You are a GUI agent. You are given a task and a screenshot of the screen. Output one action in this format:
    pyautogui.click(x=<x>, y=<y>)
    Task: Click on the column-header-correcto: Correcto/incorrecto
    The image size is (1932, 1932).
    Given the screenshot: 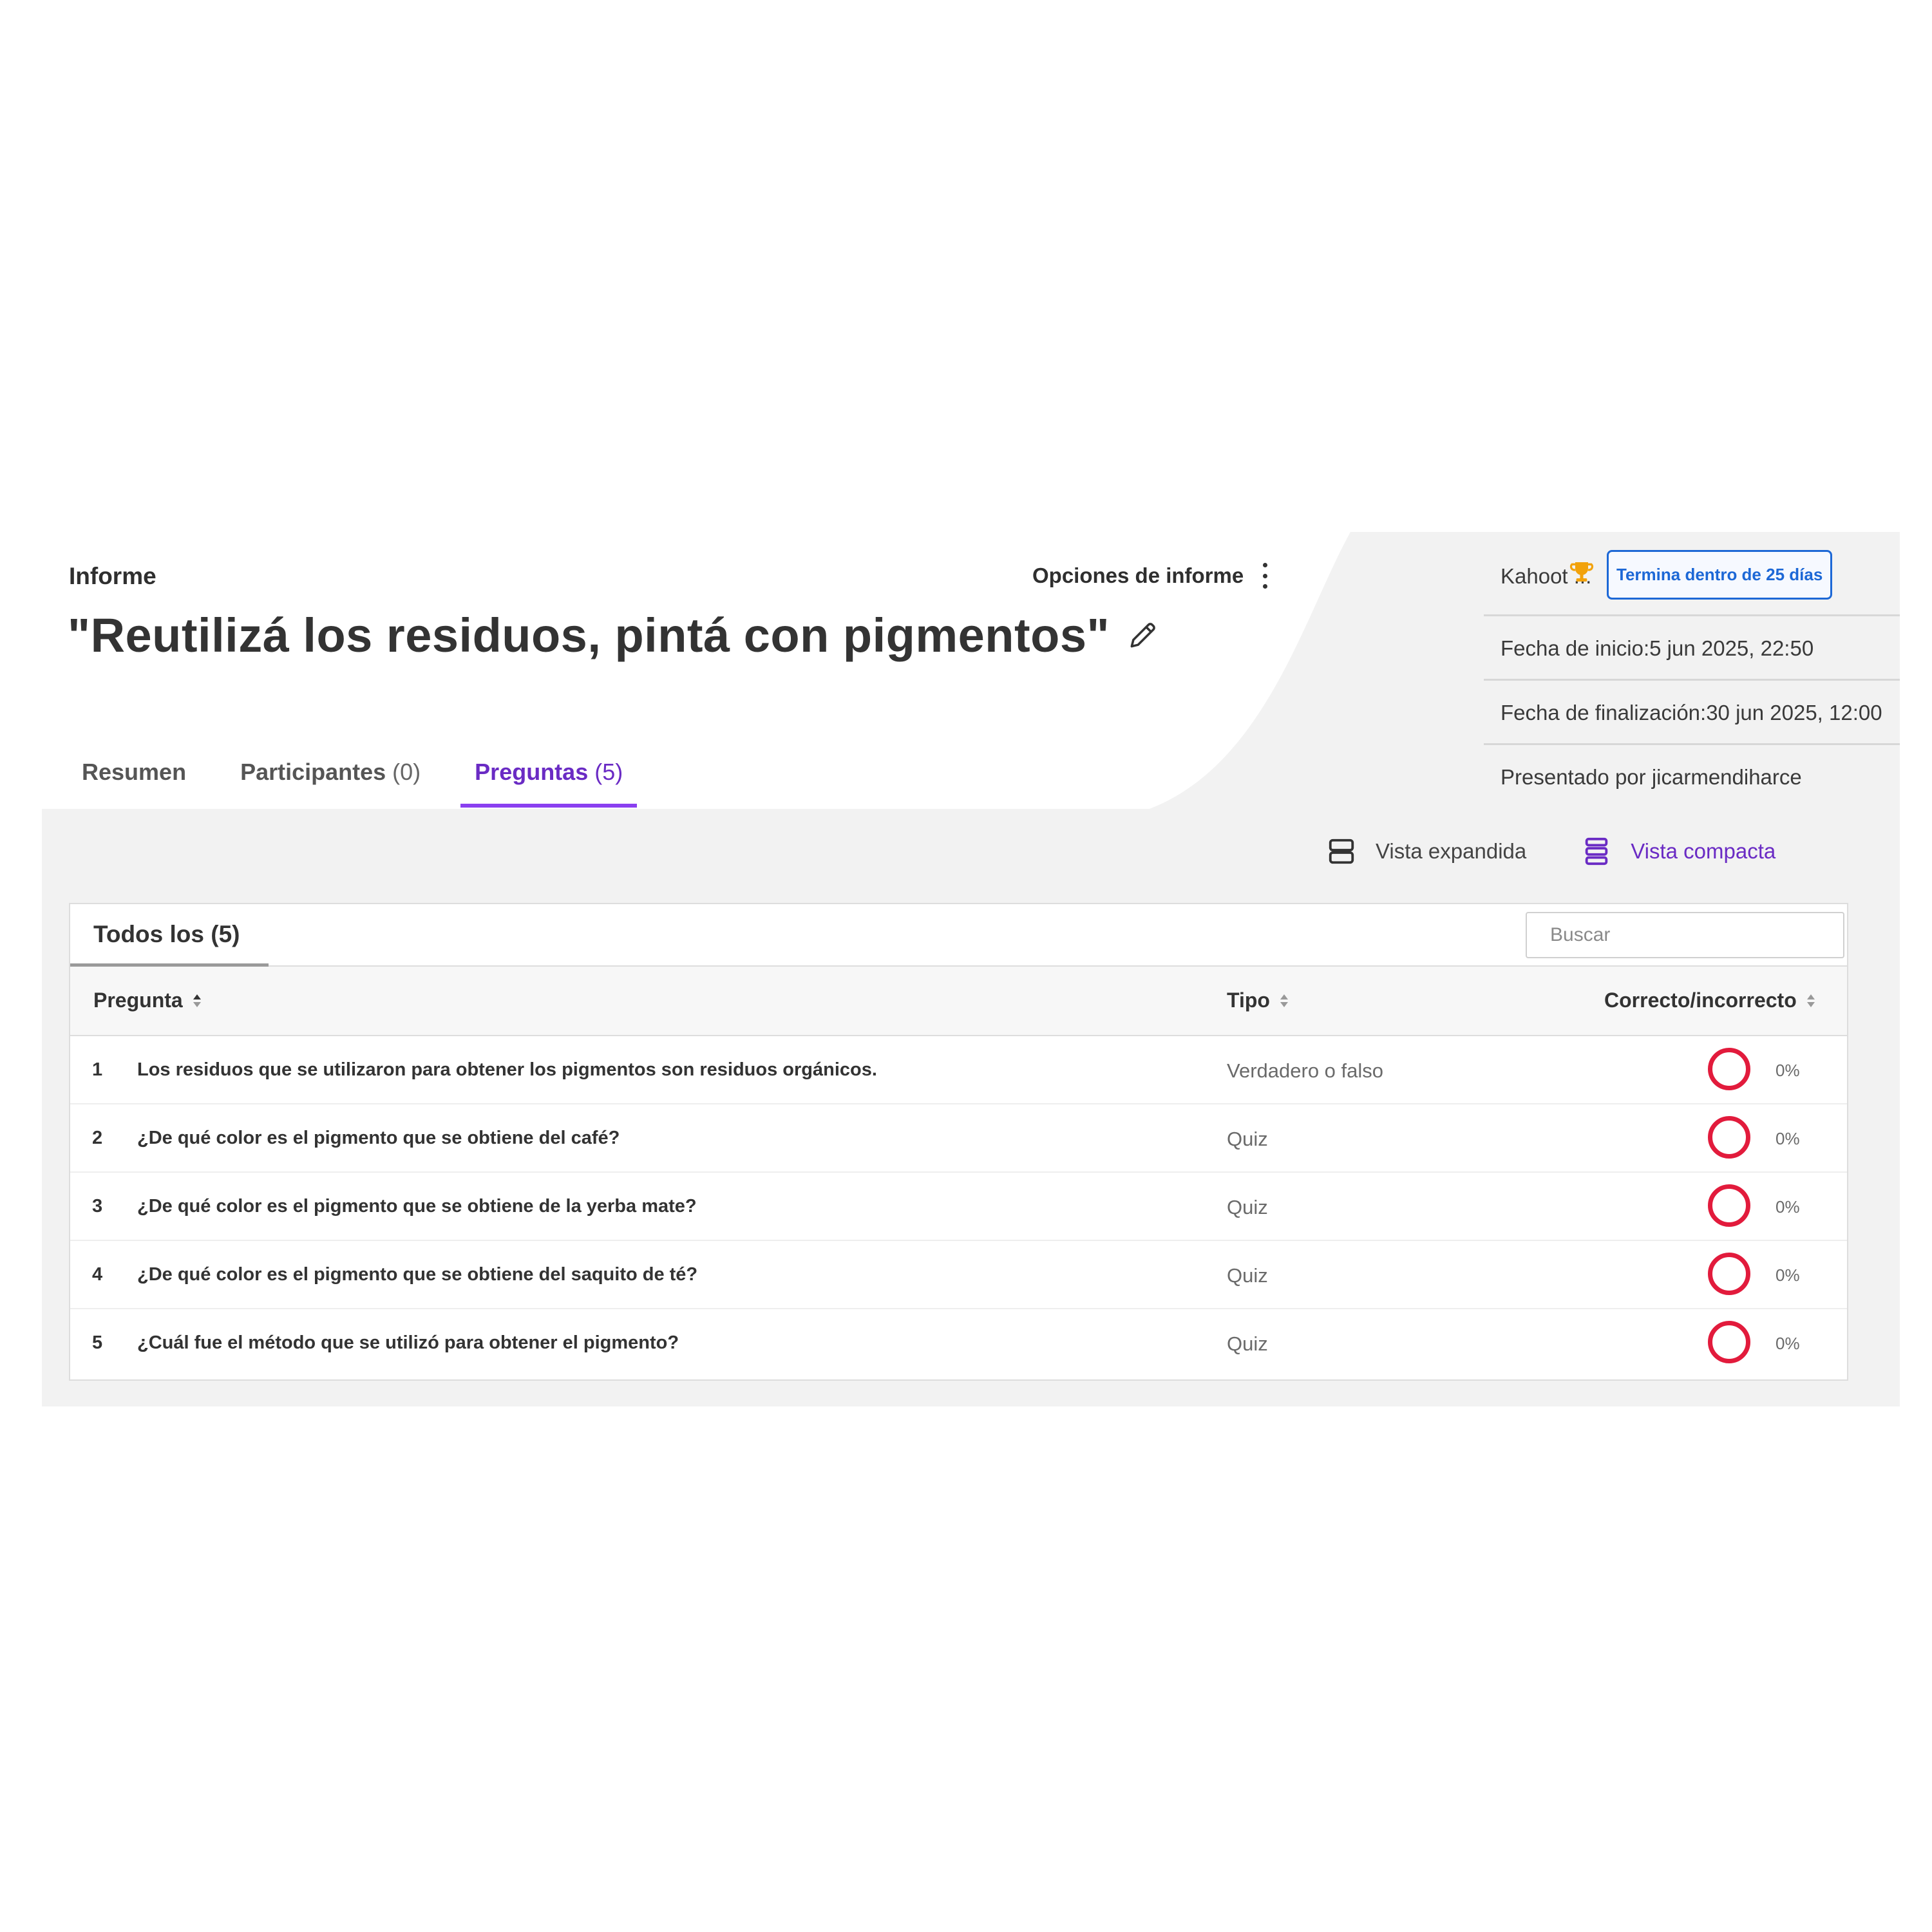 What is the action you would take?
    pyautogui.click(x=1709, y=1001)
    